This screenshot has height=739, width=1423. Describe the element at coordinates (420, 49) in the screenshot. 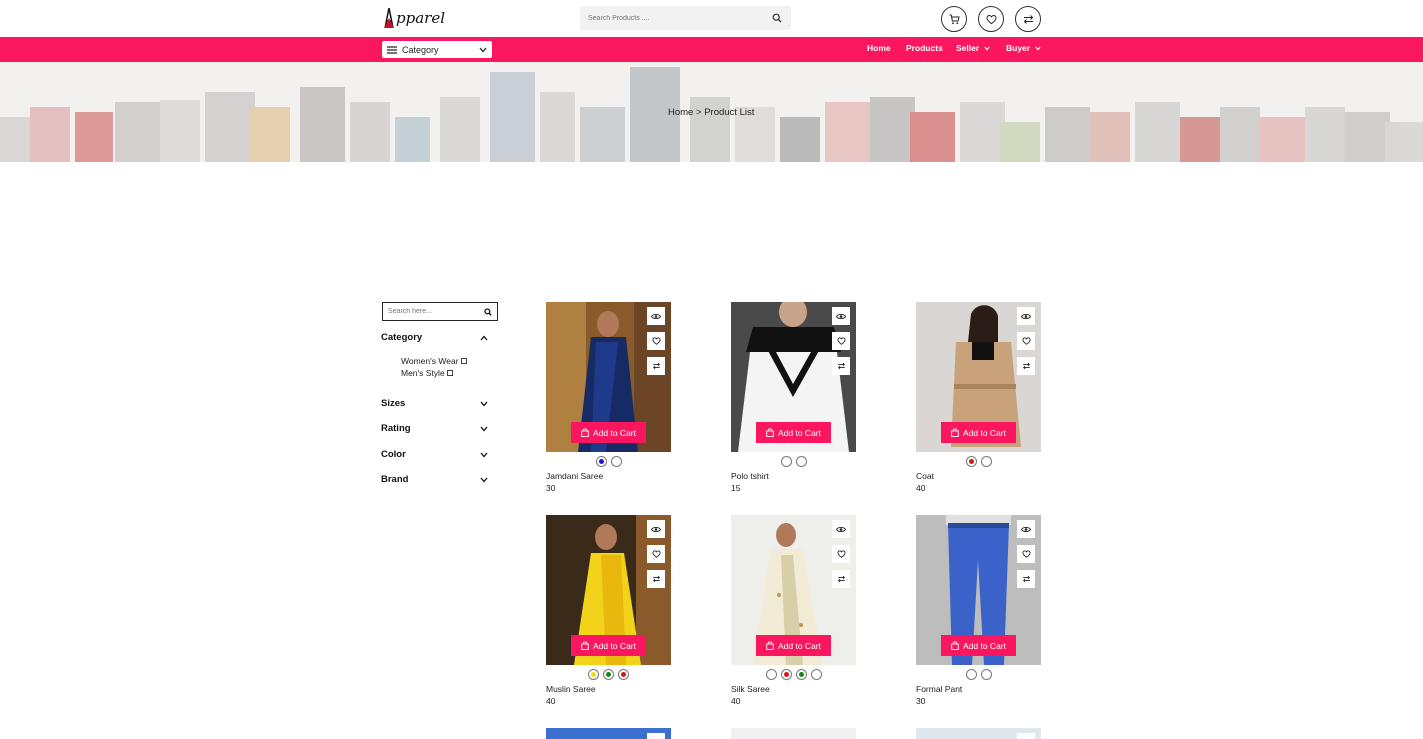

I see `category-select-label: Category` at that location.